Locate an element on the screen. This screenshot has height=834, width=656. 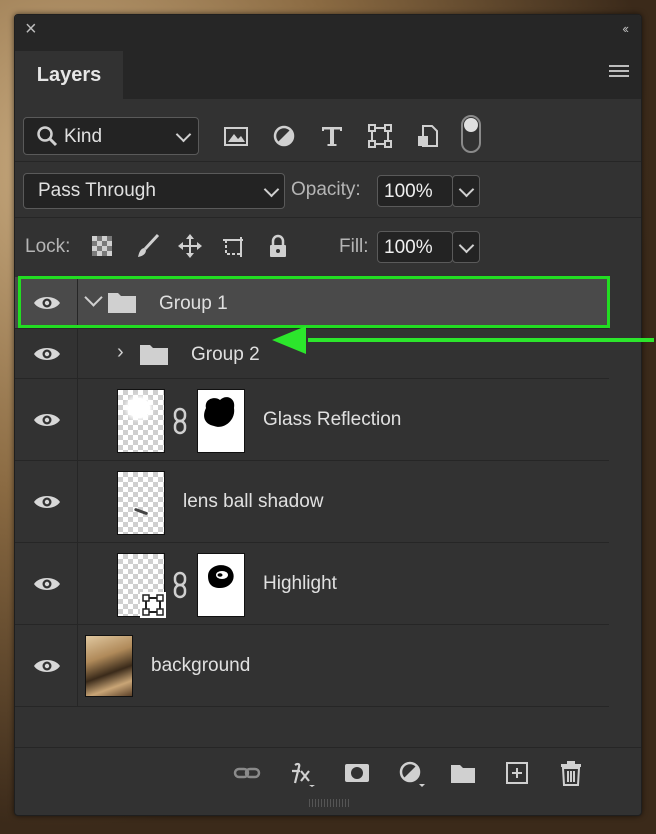
layer-row-background: background is located at coordinates (312, 666).